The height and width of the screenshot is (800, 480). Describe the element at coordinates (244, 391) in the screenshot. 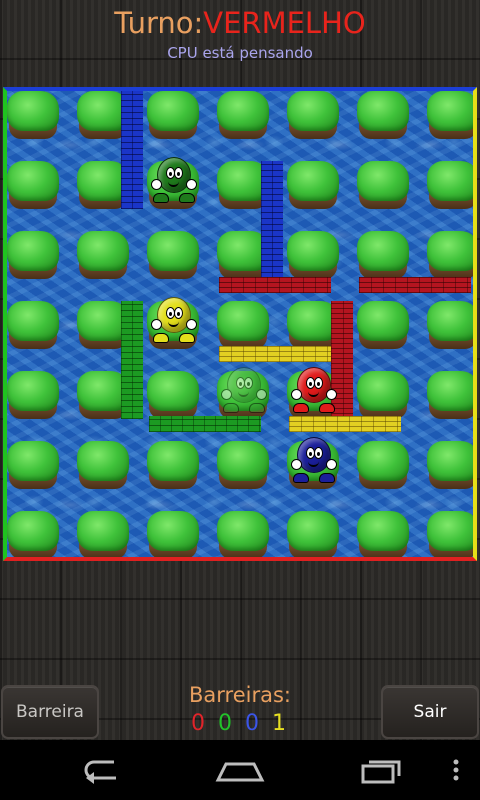

I see `green-pawn-ghost` at that location.